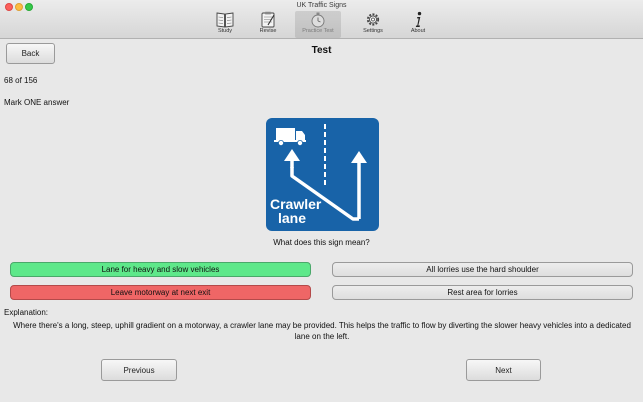  Describe the element at coordinates (160, 269) in the screenshot. I see `answer-option-1: Lane for heavy and slow vehicles` at that location.